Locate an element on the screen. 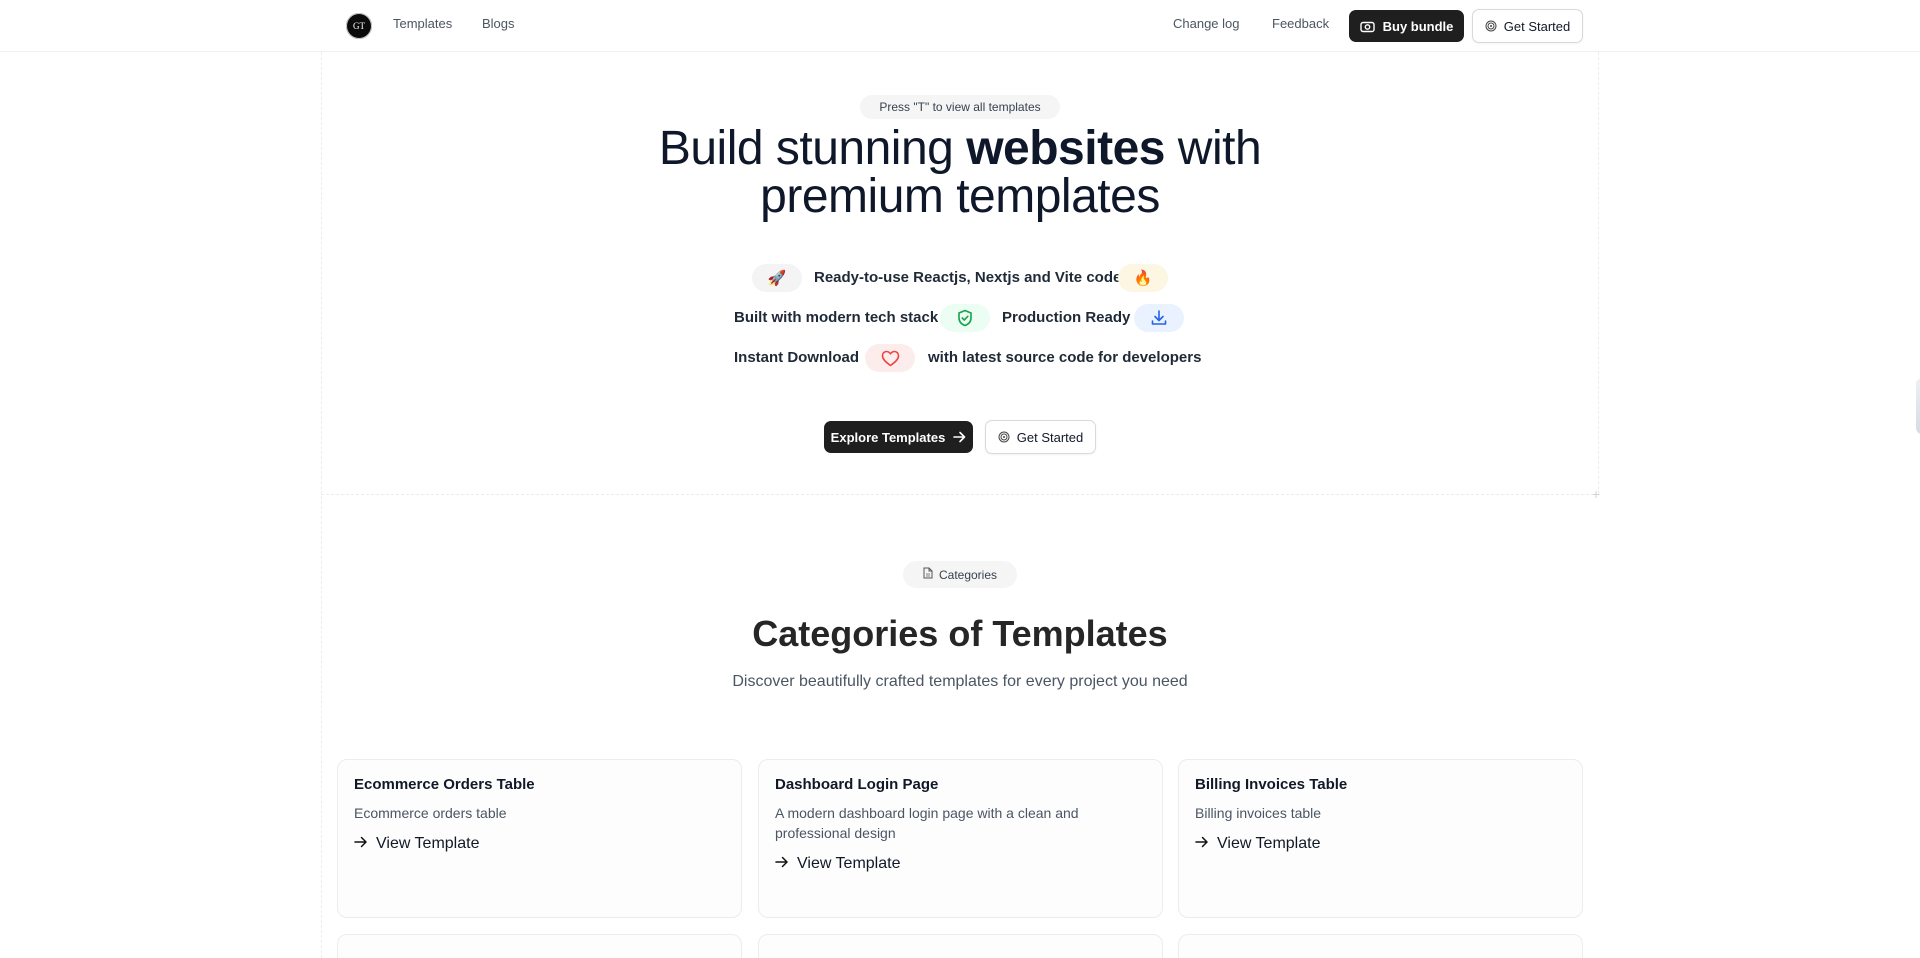 The image size is (1920, 958). get-started-button-hero: Get Started is located at coordinates (1040, 437).